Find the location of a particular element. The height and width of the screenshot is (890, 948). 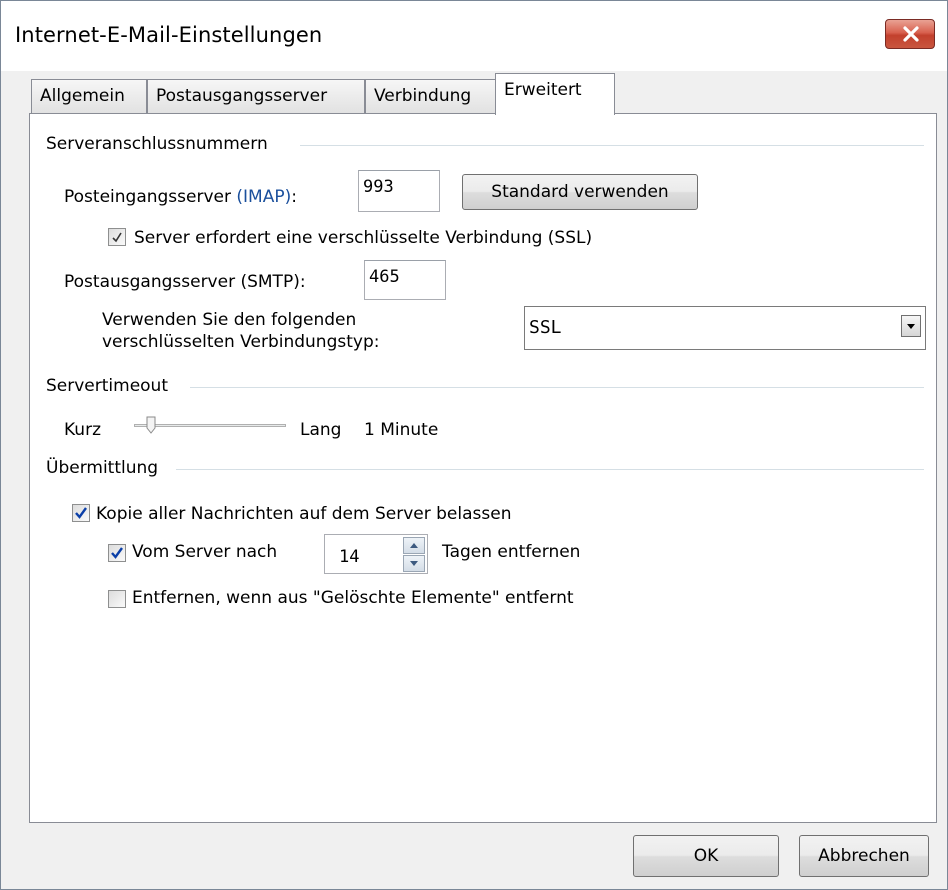

close-button is located at coordinates (910, 34).